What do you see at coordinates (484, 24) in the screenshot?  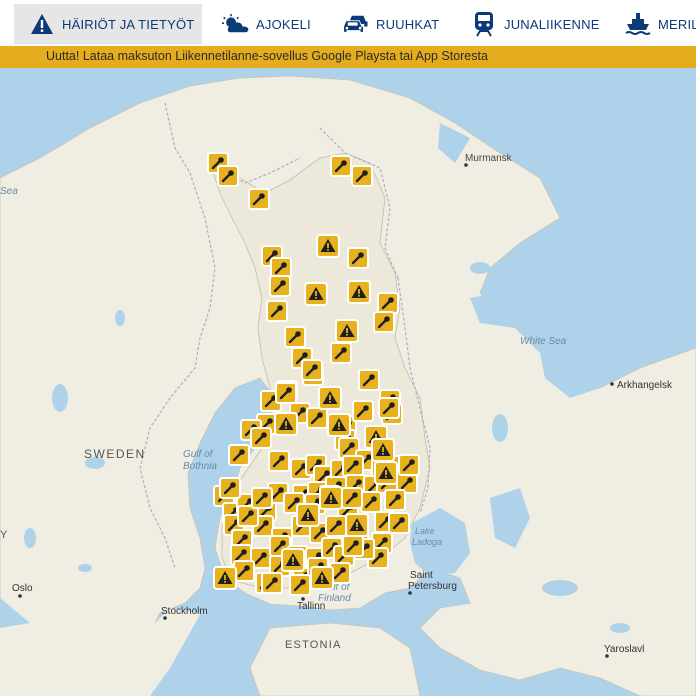 I see `train-icon` at bounding box center [484, 24].